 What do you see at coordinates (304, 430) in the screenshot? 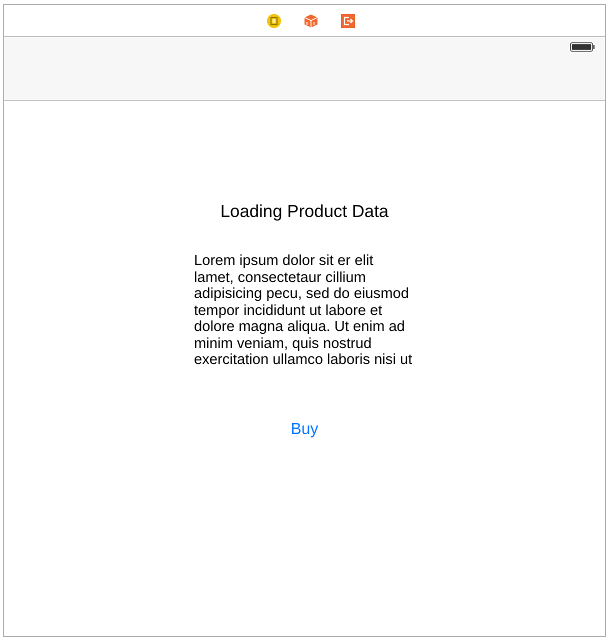
I see `buy-button: Buy` at bounding box center [304, 430].